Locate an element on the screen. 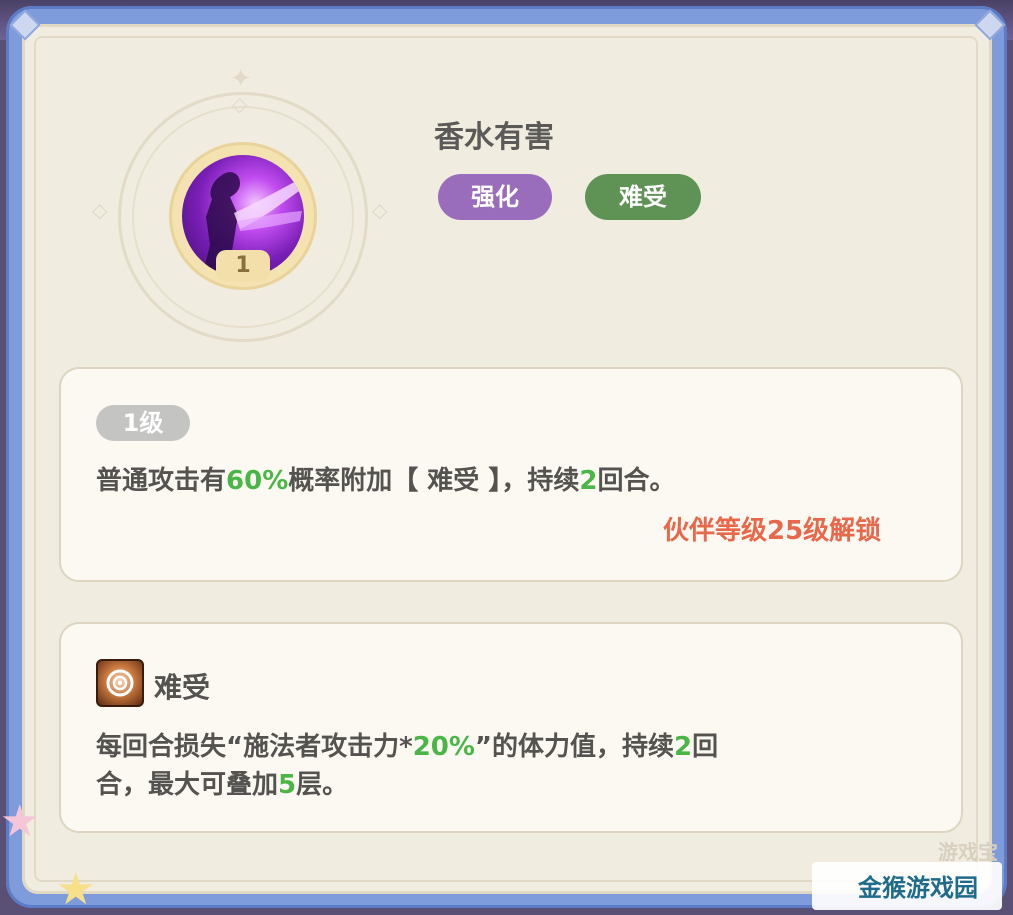 Image resolution: width=1013 pixels, height=915 pixels. unlock-text: 伙伴等级25级解锁 is located at coordinates (772, 531).